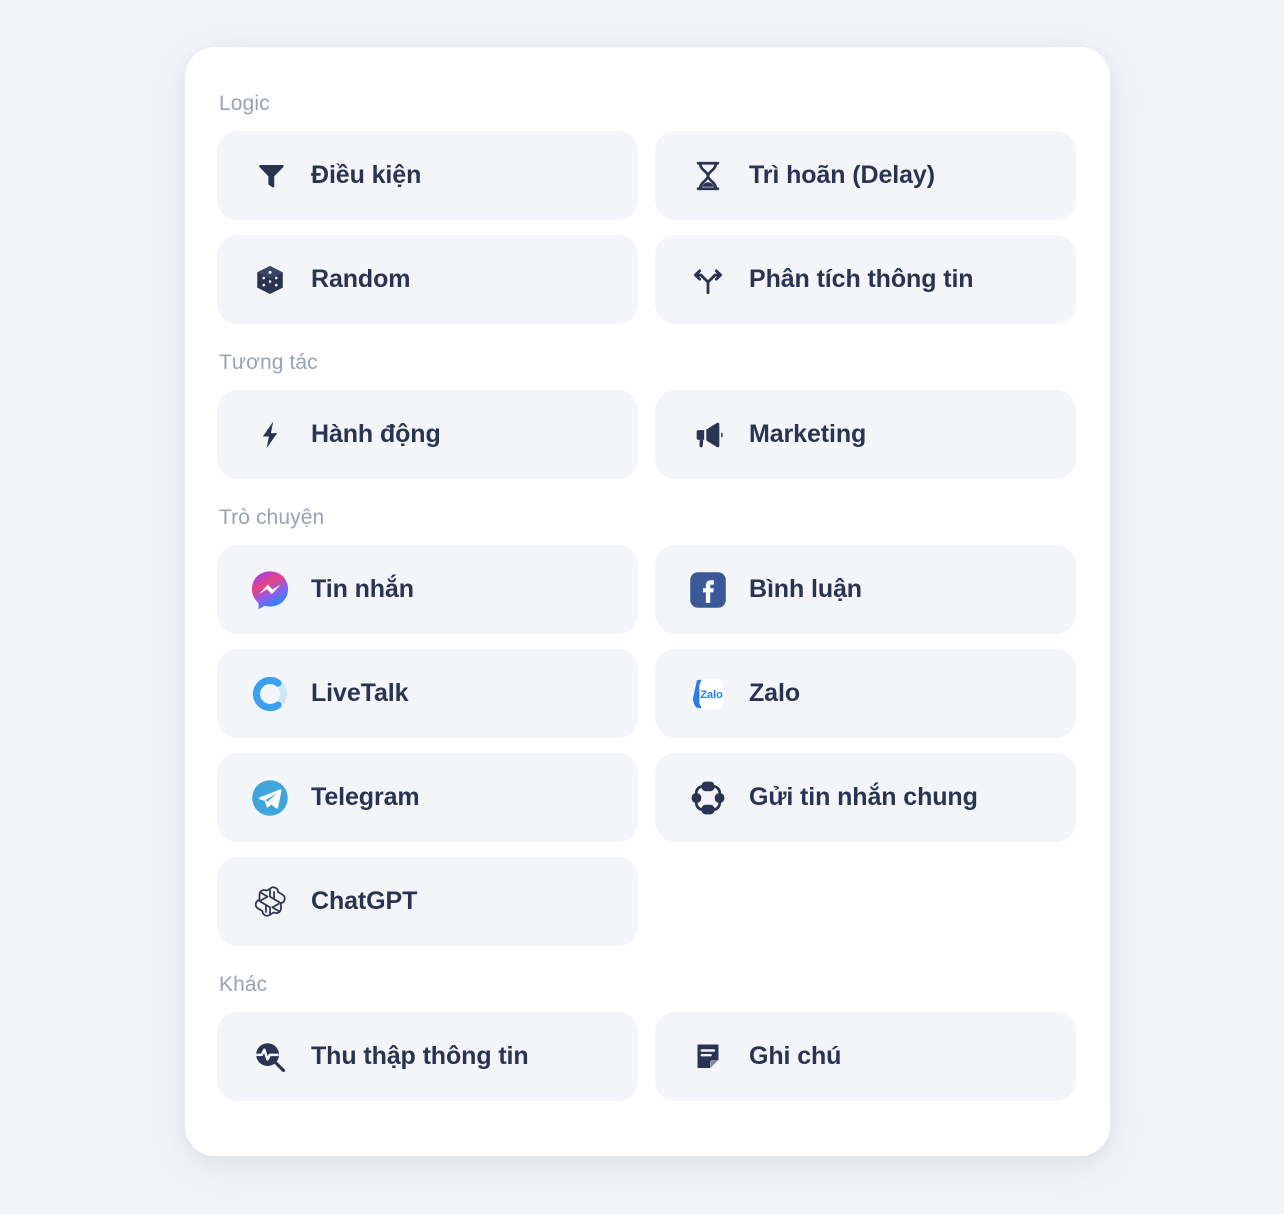 This screenshot has width=1284, height=1214. Describe the element at coordinates (270, 694) in the screenshot. I see `livetalk-ring-icon` at that location.